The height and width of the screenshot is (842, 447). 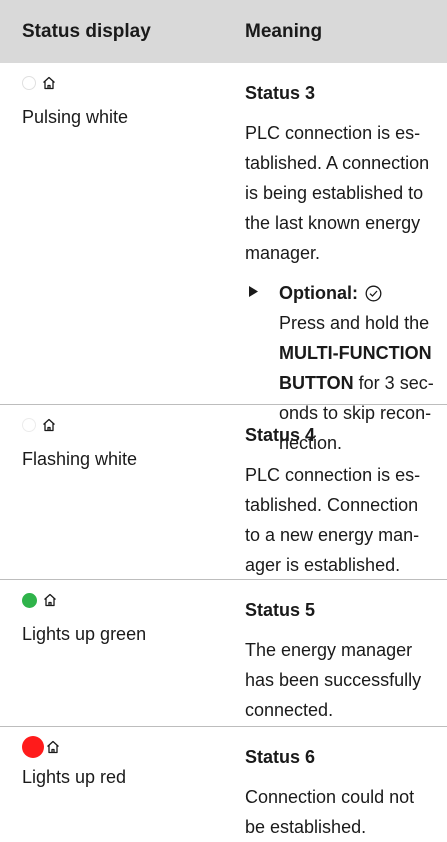 I want to click on led-white-pulsing-icon, so click(x=29, y=83).